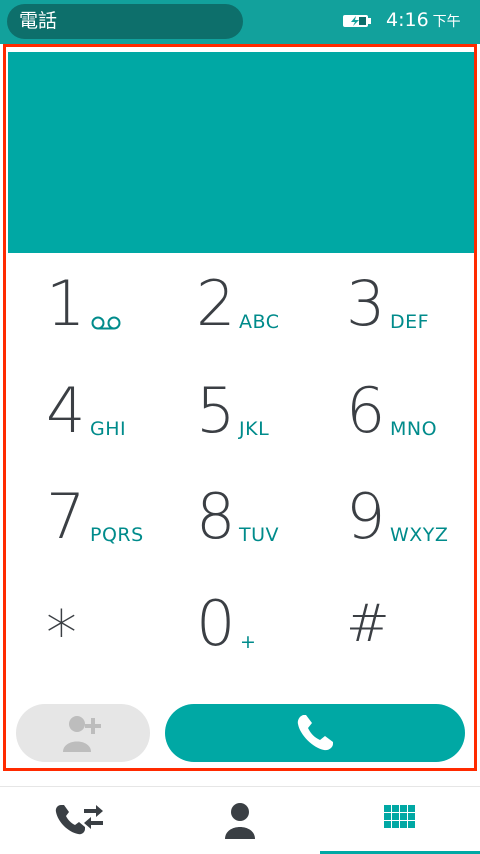 The image size is (480, 854). I want to click on voicemail-icon, so click(106, 323).